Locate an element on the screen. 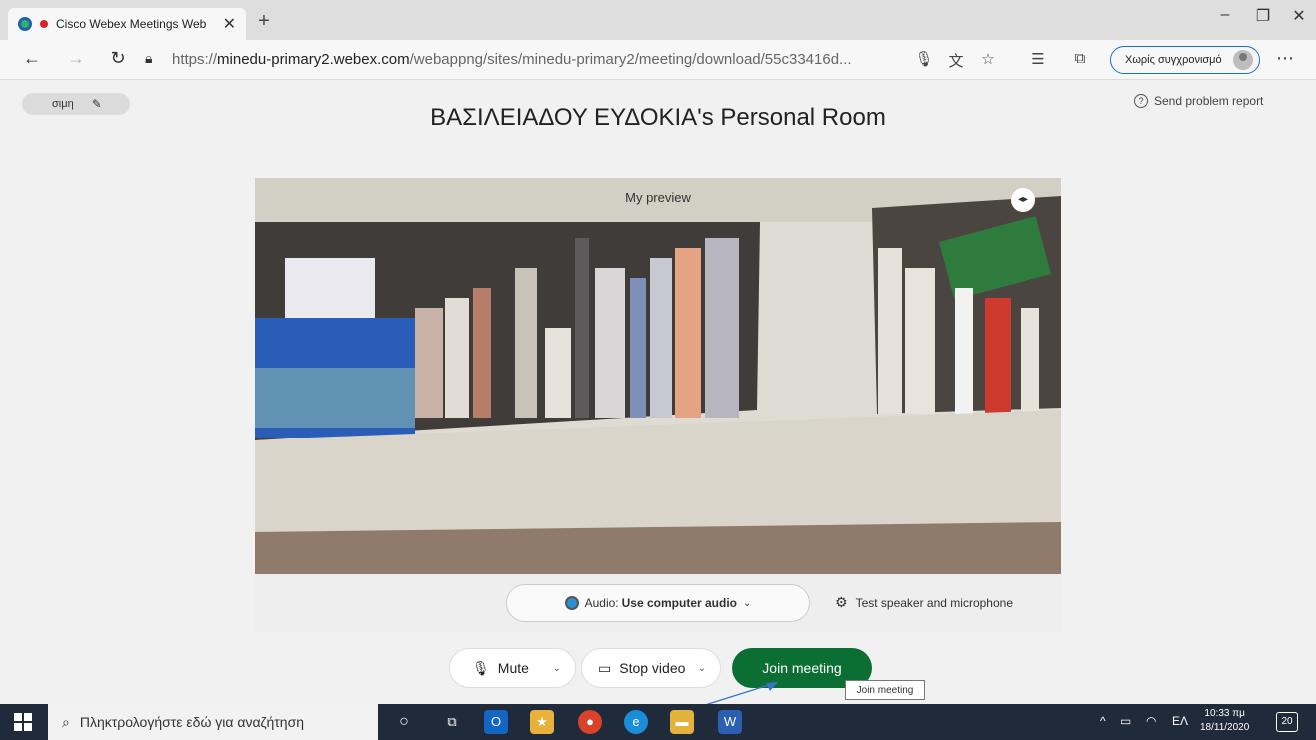 The width and height of the screenshot is (1316, 740). search-icon: ⌕ is located at coordinates (66, 721).